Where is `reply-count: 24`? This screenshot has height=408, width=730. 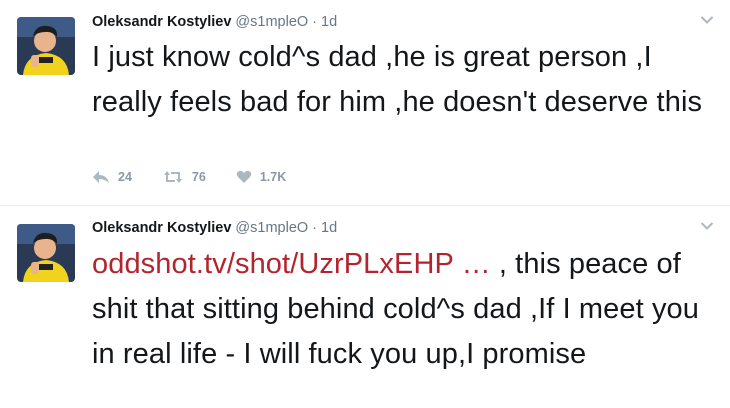 reply-count: 24 is located at coordinates (125, 177).